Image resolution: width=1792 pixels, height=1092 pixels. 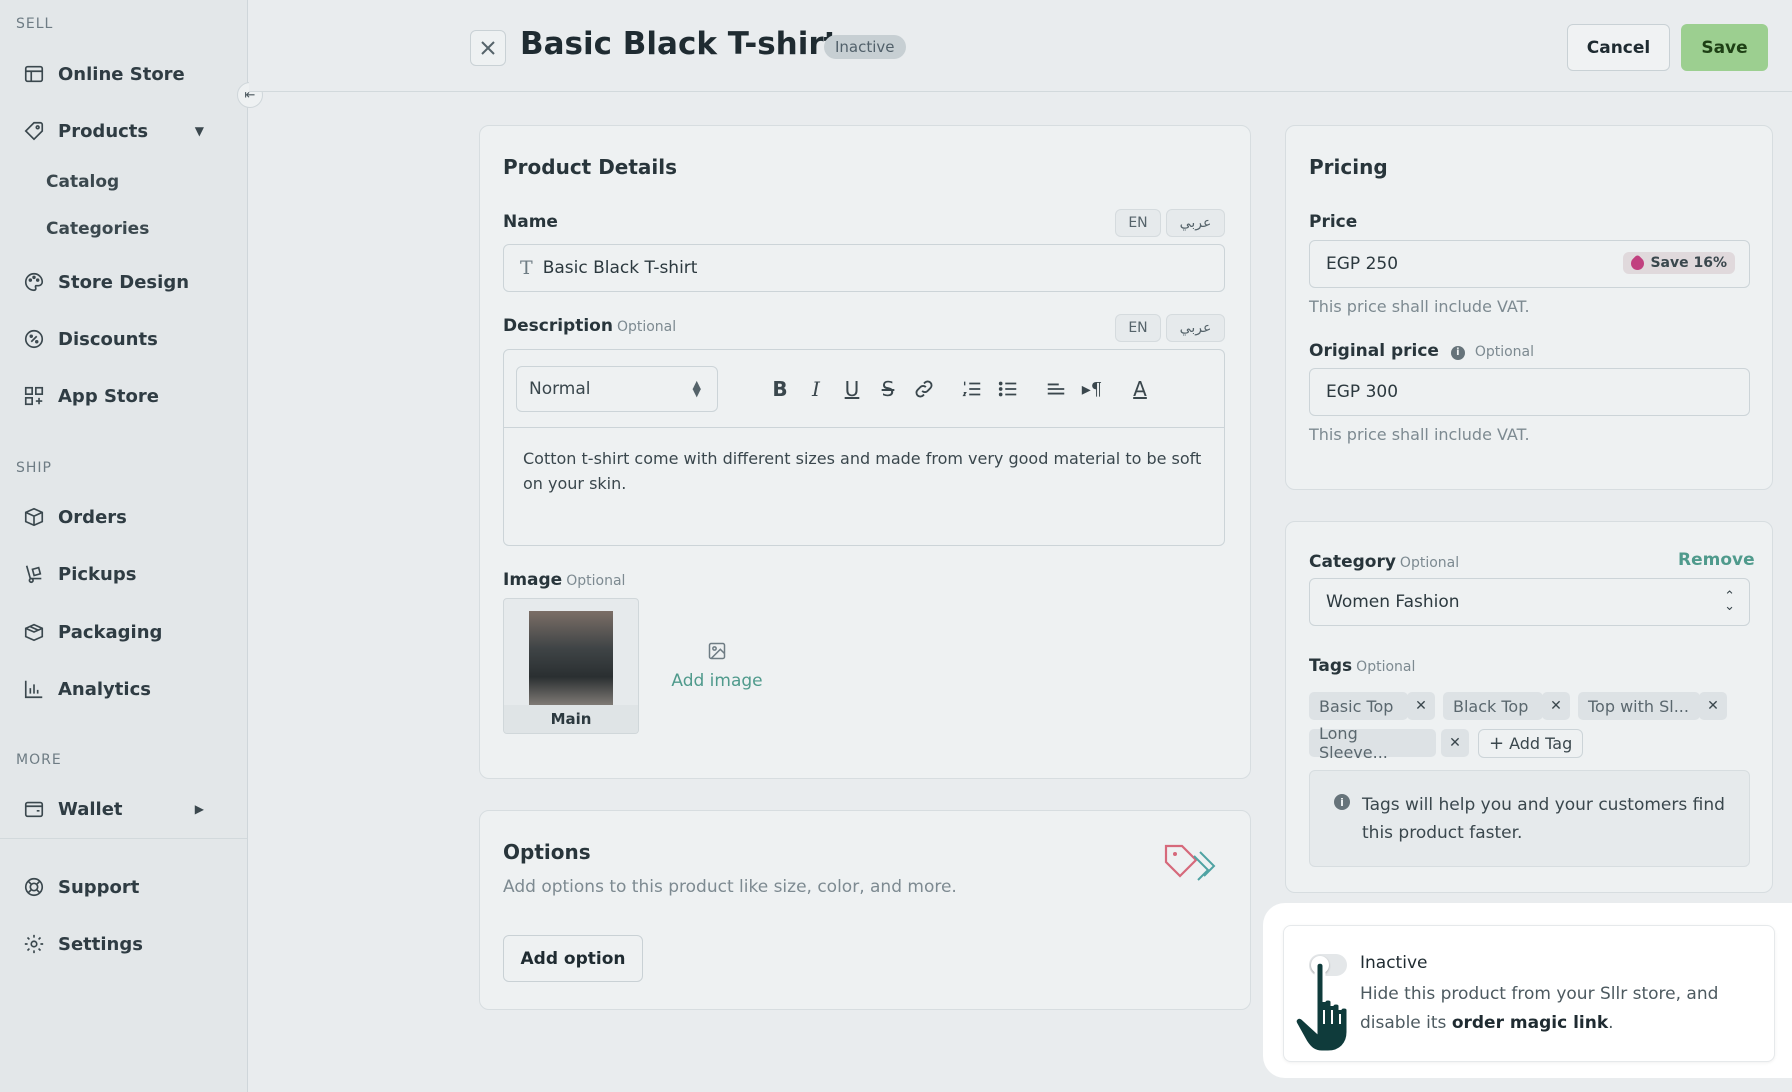 What do you see at coordinates (924, 389) in the screenshot?
I see `link-icon` at bounding box center [924, 389].